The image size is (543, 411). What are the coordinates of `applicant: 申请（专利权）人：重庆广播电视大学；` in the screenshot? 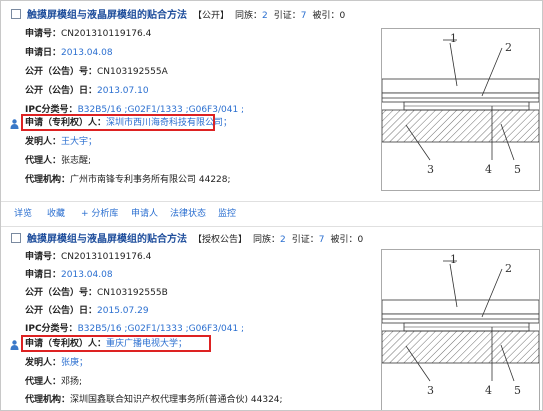 It's located at (106, 344).